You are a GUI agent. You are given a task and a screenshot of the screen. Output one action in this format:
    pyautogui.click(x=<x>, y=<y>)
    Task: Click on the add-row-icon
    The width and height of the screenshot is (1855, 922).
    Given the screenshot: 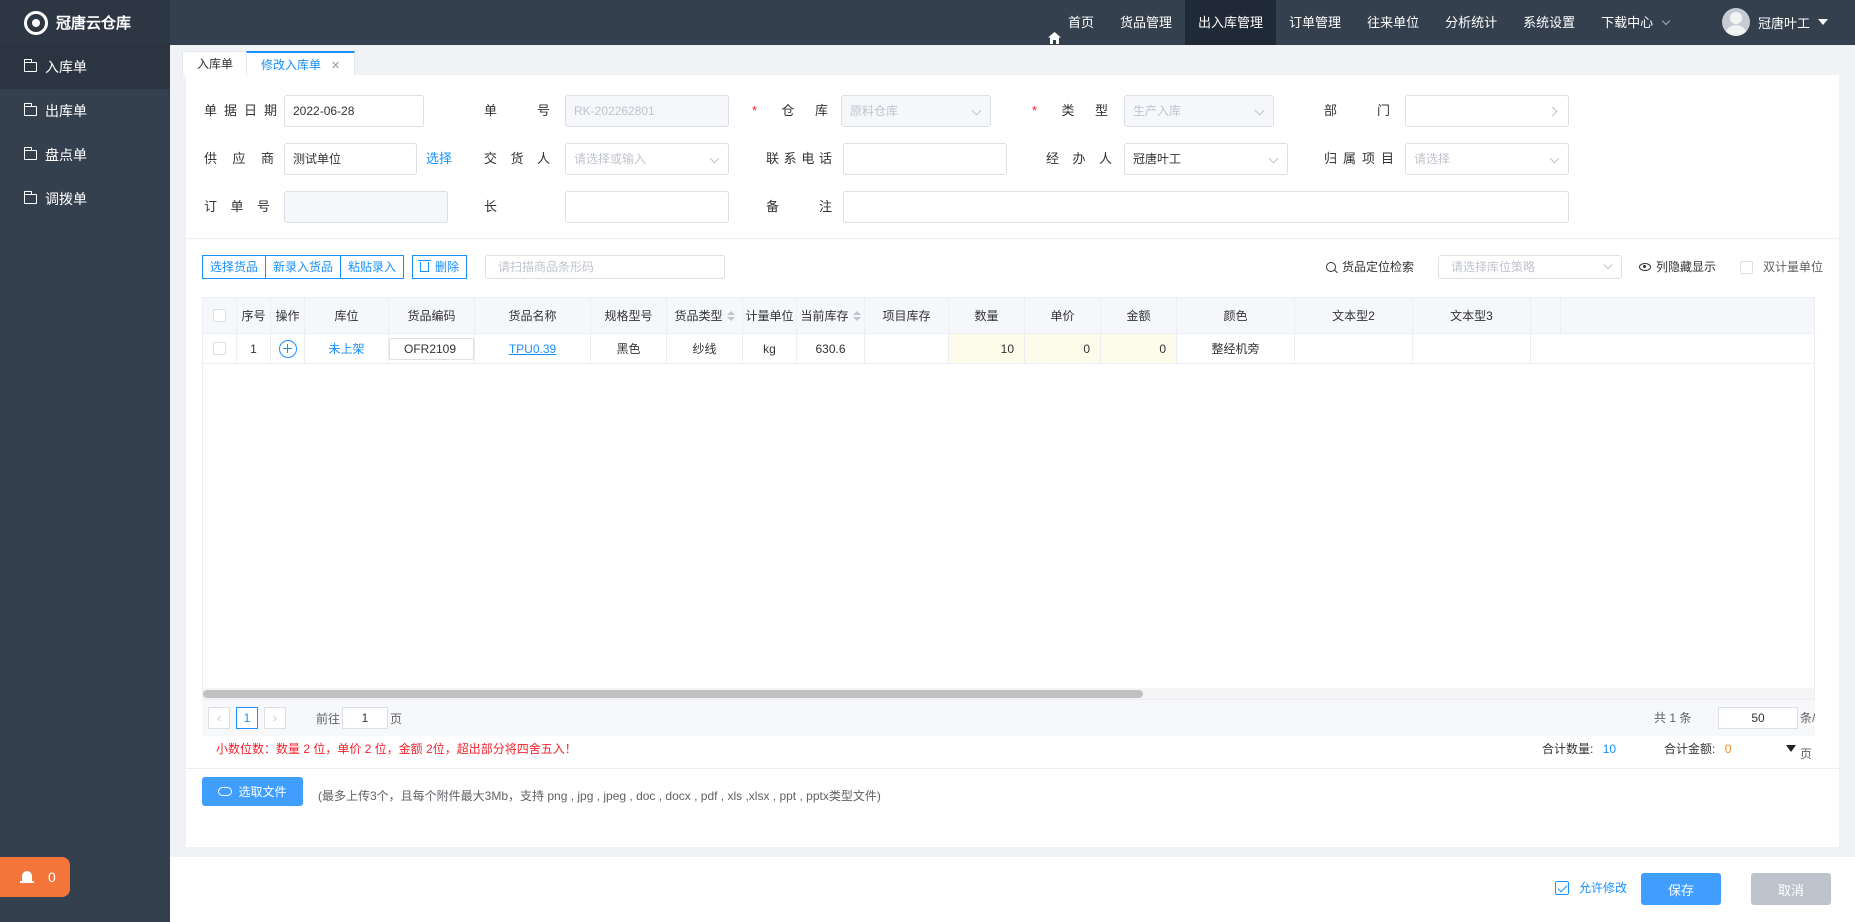 What is the action you would take?
    pyautogui.click(x=287, y=348)
    